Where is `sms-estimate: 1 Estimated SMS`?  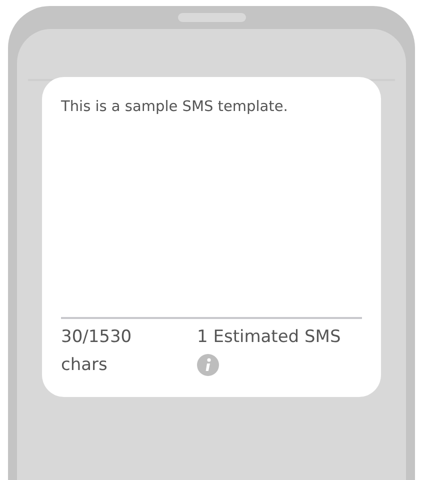
sms-estimate: 1 Estimated SMS is located at coordinates (269, 337).